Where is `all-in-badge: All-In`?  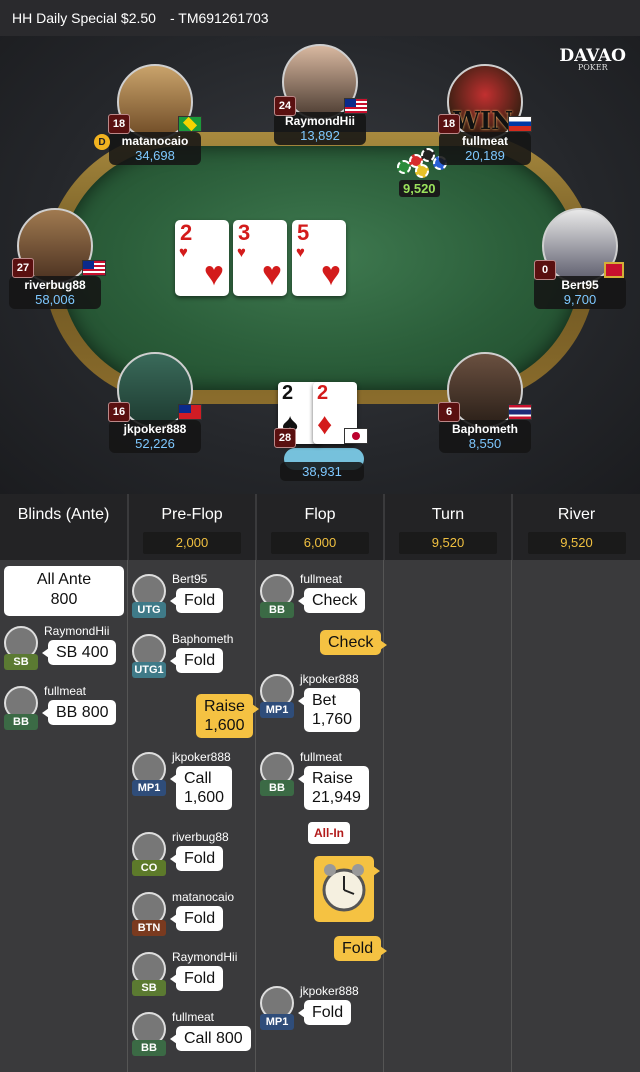
all-in-badge: All-In is located at coordinates (329, 833).